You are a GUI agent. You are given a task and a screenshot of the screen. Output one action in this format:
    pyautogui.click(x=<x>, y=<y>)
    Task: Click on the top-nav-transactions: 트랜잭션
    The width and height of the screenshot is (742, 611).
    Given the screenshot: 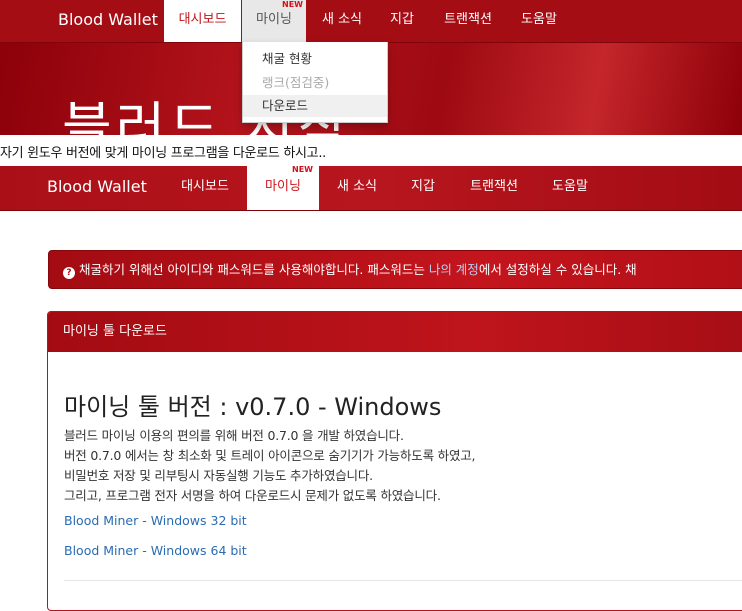 What is the action you would take?
    pyautogui.click(x=468, y=21)
    